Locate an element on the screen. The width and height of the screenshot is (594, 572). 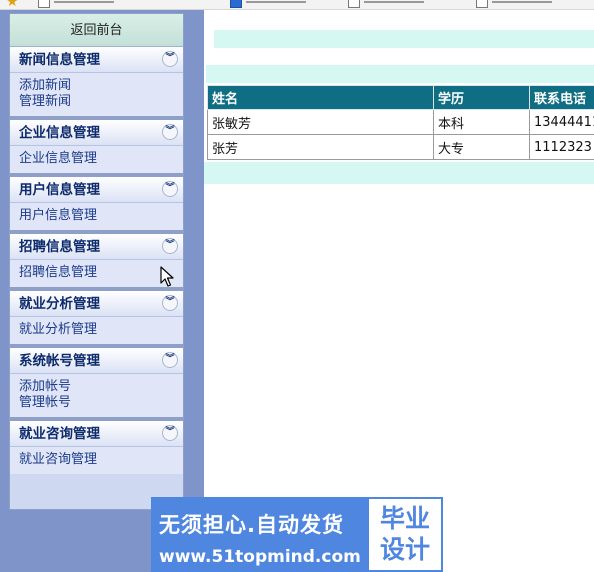
menu-header-label: 用户信息管理 is located at coordinates (59, 190).